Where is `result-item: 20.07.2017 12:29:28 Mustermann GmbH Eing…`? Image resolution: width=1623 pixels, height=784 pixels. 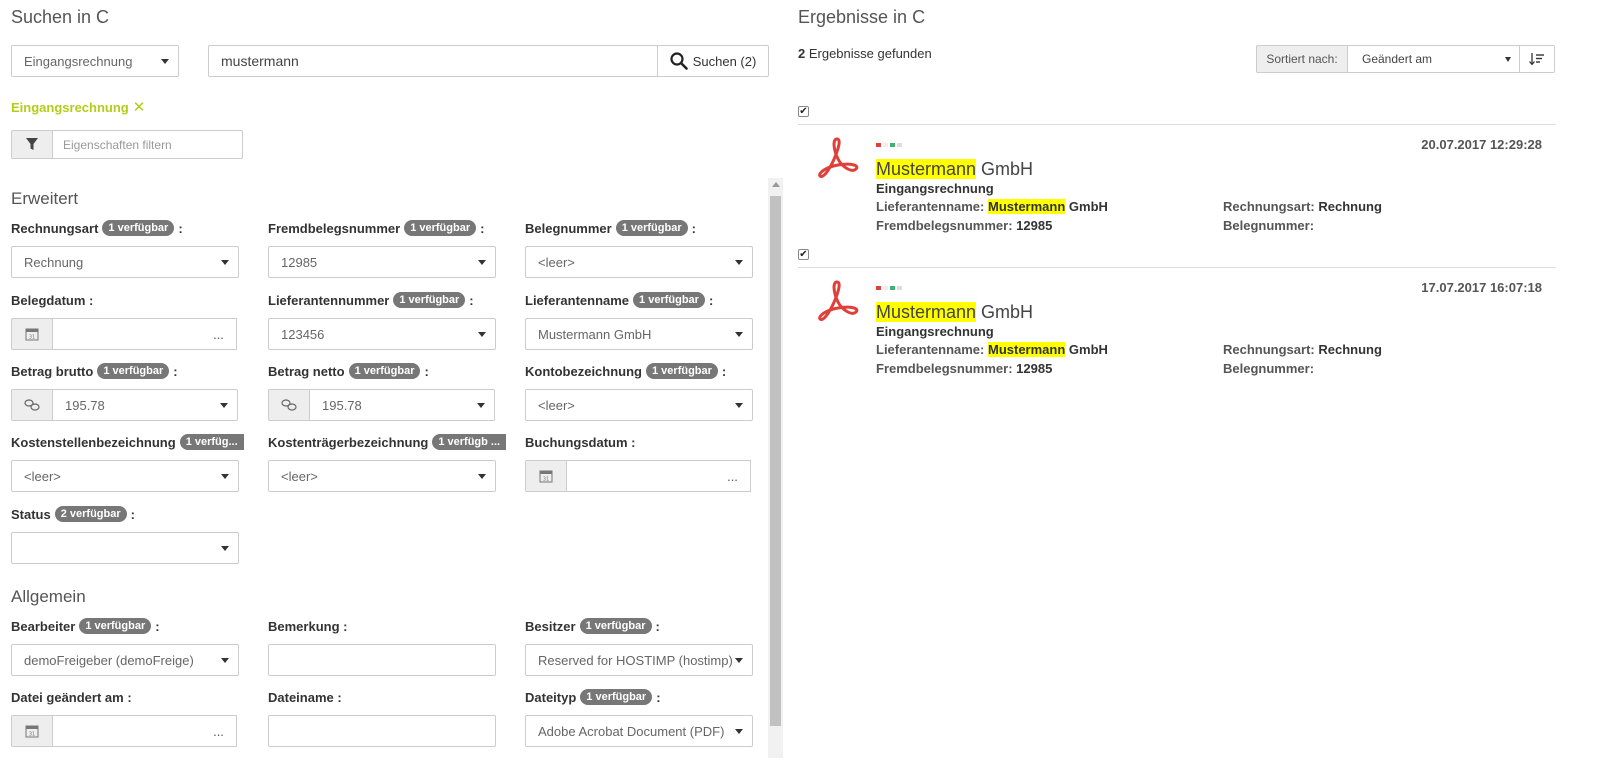
result-item: 20.07.2017 12:29:28 Mustermann GmbH Eing… is located at coordinates (1177, 185).